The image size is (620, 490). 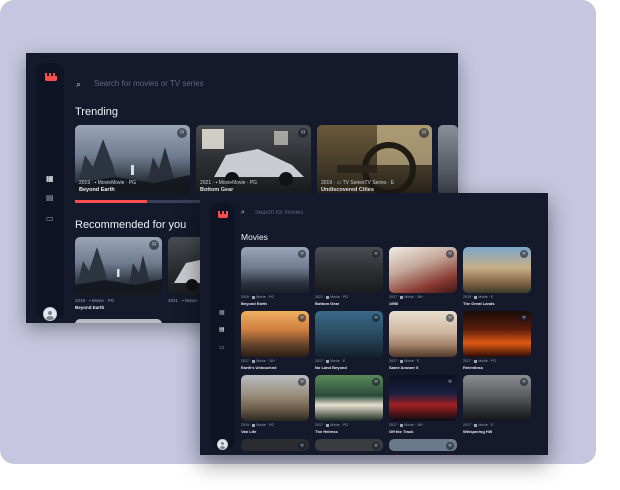 I want to click on movie-title: Earth's Untouched, so click(x=259, y=367).